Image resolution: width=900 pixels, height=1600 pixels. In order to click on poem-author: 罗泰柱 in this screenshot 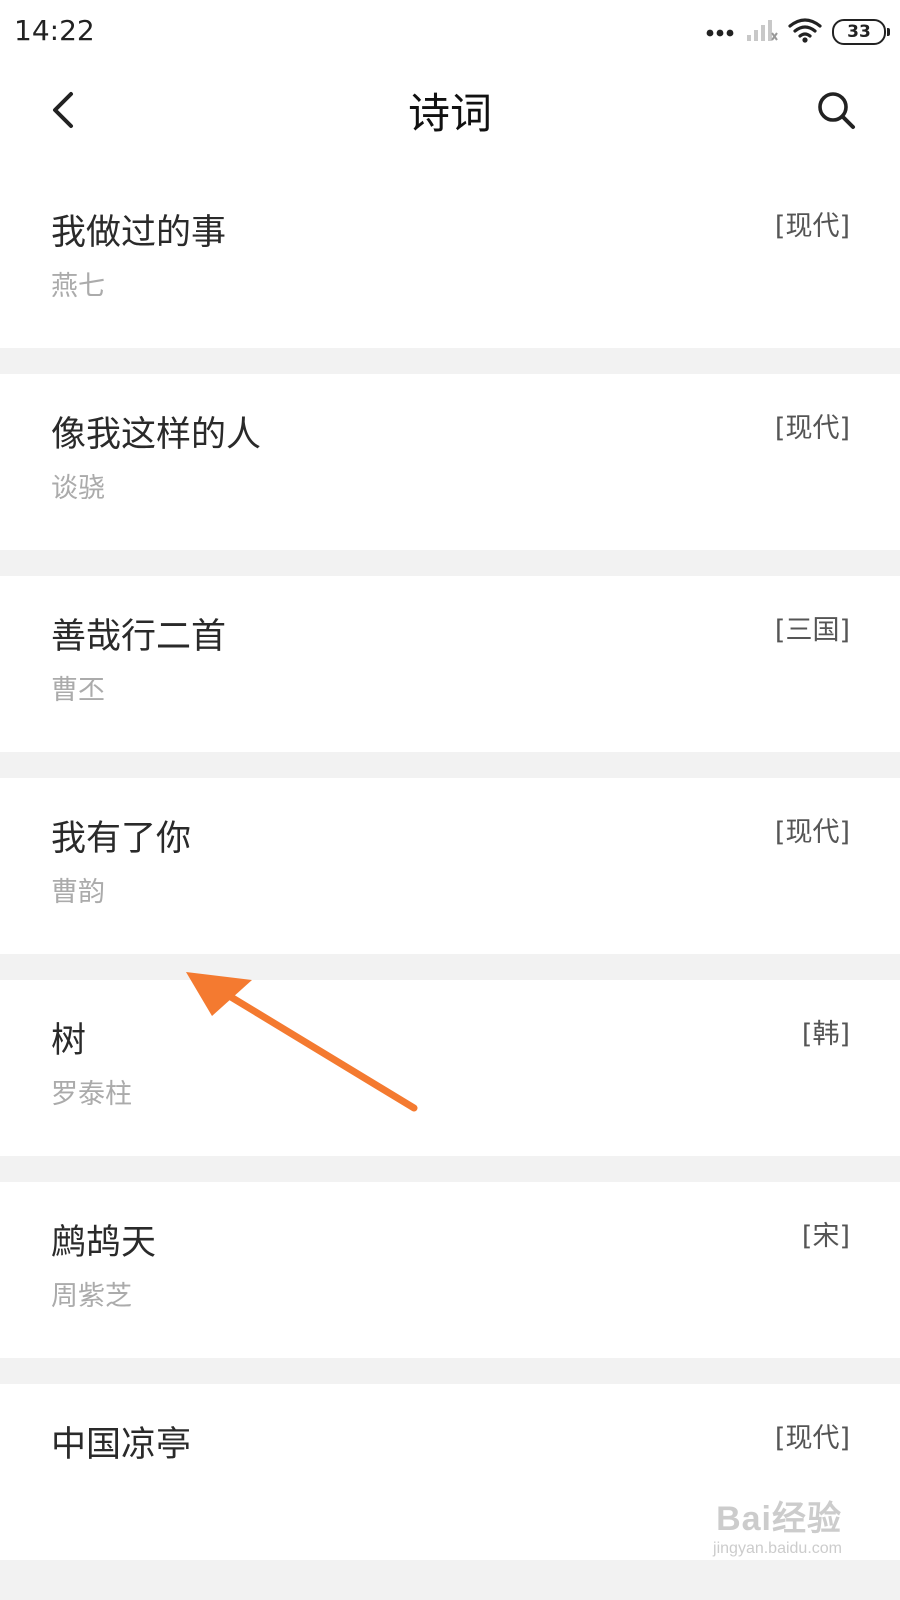, I will do `click(91, 1094)`.